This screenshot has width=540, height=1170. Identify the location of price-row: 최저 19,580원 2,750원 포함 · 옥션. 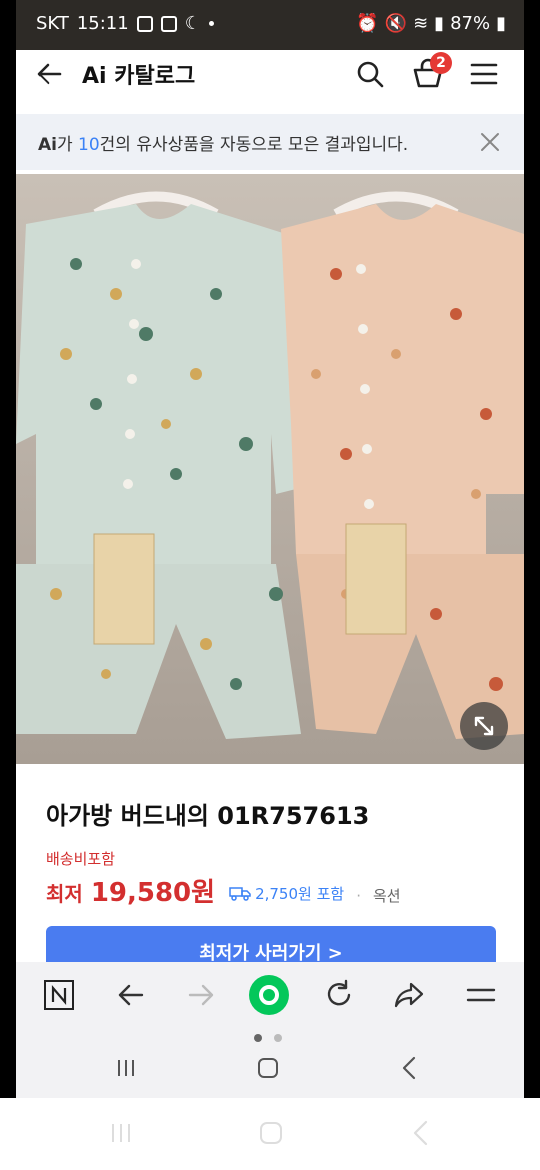
(223, 890).